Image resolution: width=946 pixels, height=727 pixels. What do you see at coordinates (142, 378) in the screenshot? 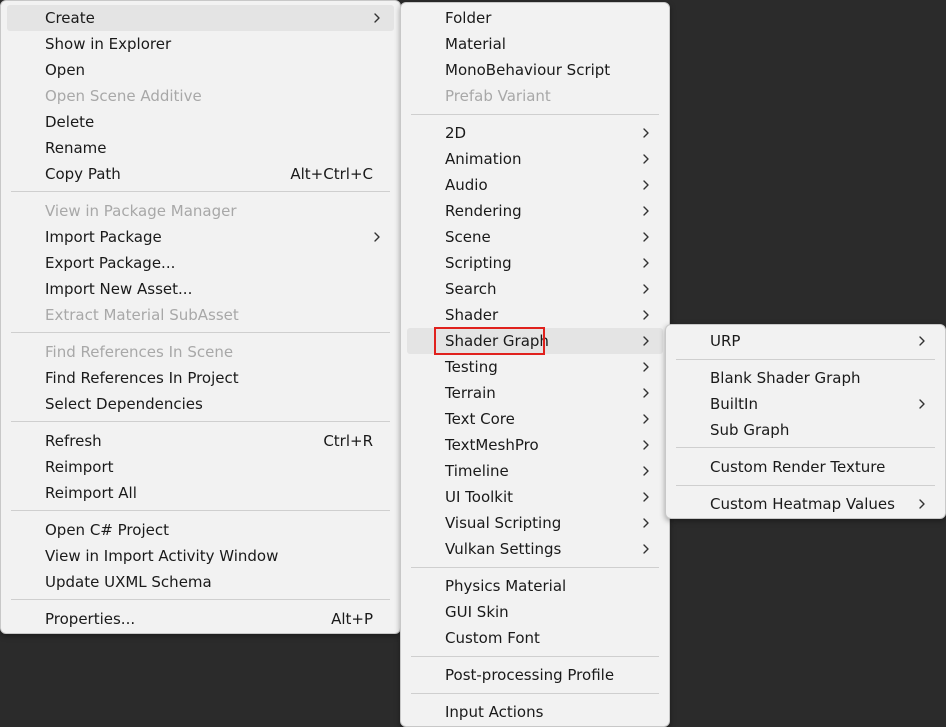
I see `menu-item-label: Find References In Project` at bounding box center [142, 378].